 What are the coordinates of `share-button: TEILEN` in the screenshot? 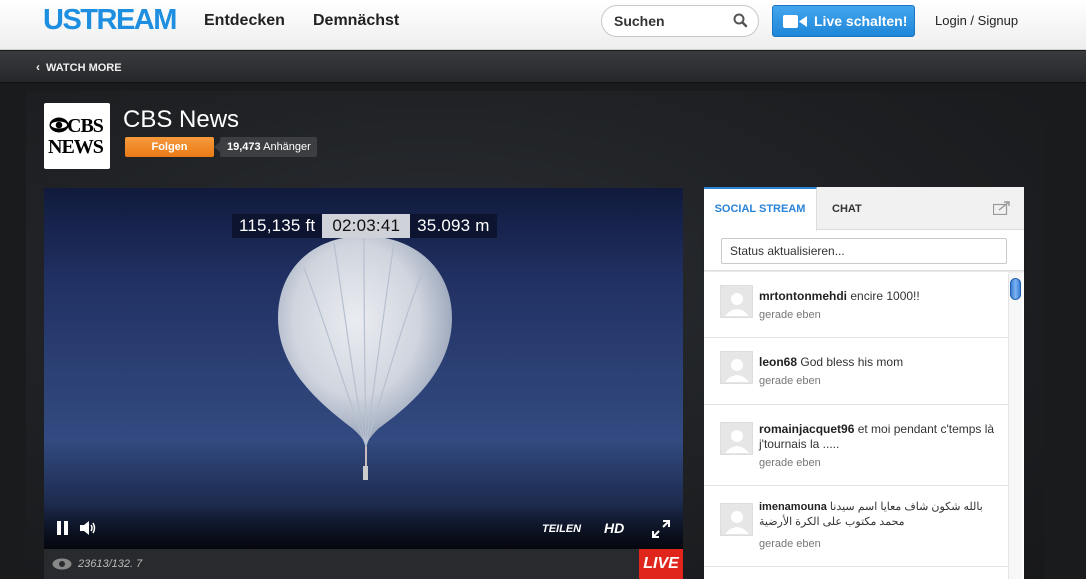 It's located at (561, 529).